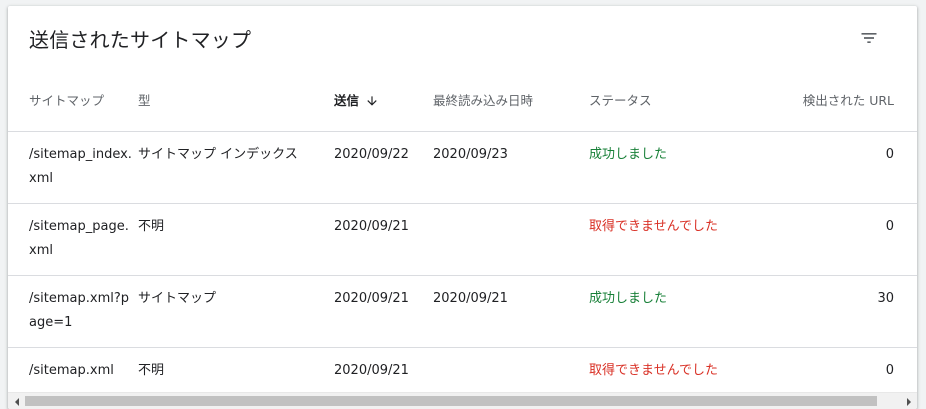  Describe the element at coordinates (140, 40) in the screenshot. I see `card-title: 送信されたサイトマップ` at that location.